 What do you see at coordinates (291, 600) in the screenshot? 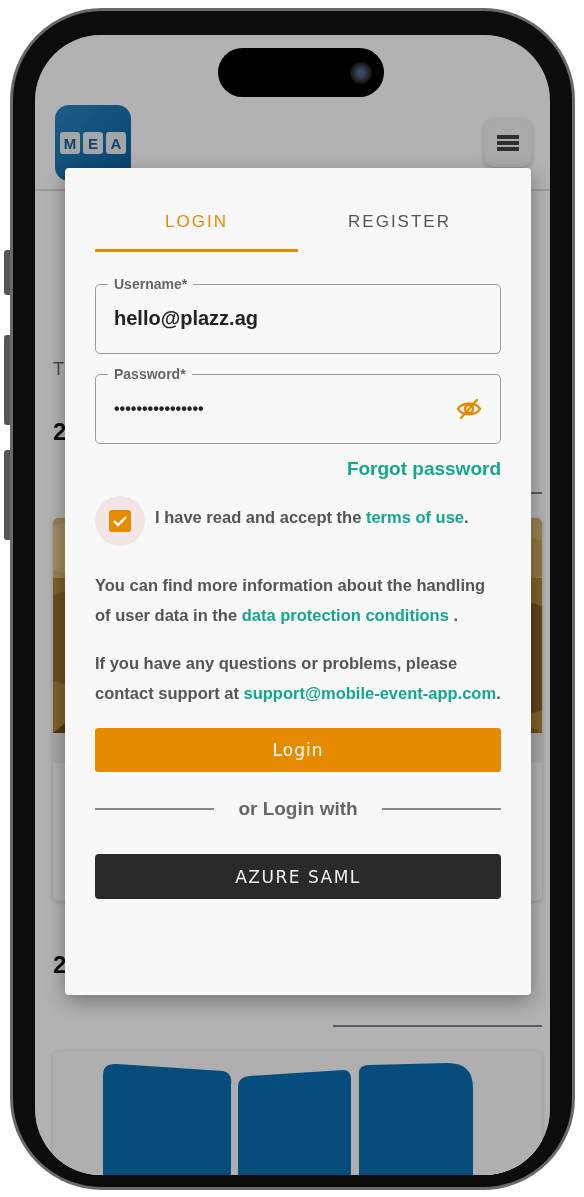
I see `info-text: You can find more information about the handling of user data in the data protection conditions .` at bounding box center [291, 600].